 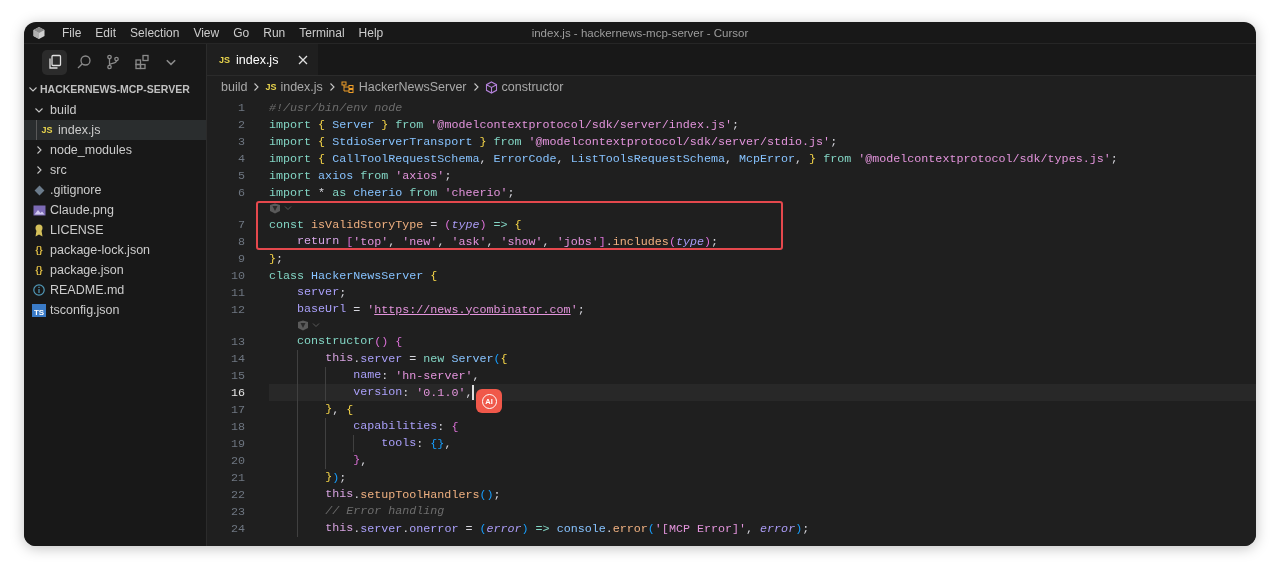 I want to click on code-line: this.server.onerror = (error) => console.error('[MCP Error]', error);, so click(x=539, y=528).